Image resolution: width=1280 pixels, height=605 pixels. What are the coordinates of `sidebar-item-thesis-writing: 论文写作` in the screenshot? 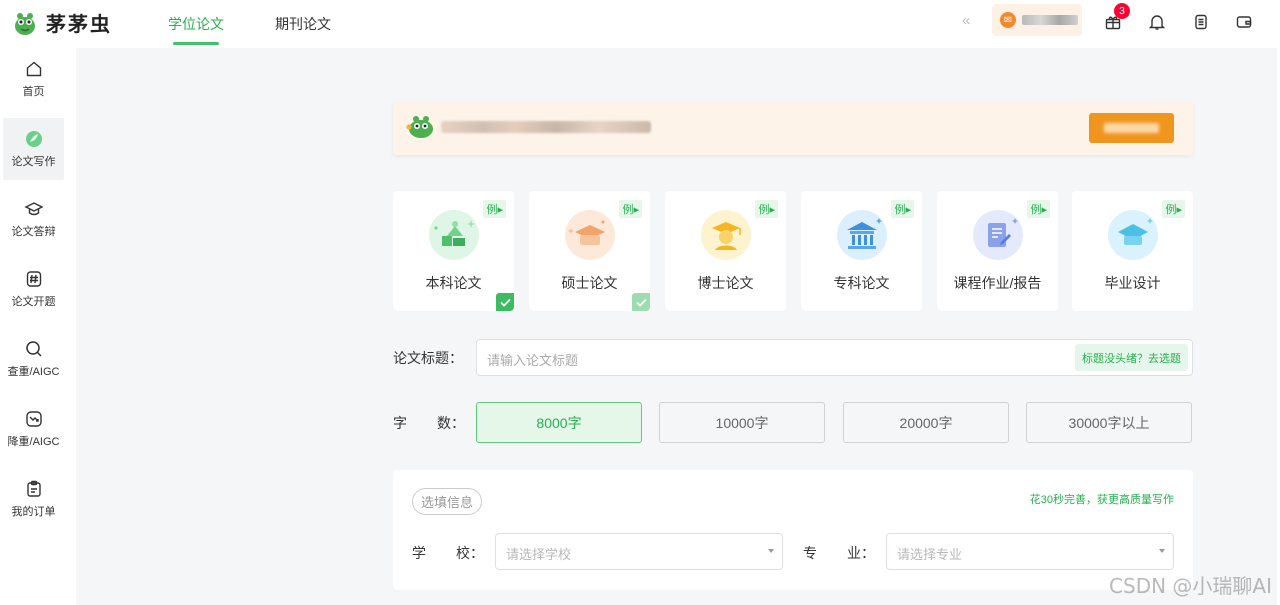 It's located at (33, 149).